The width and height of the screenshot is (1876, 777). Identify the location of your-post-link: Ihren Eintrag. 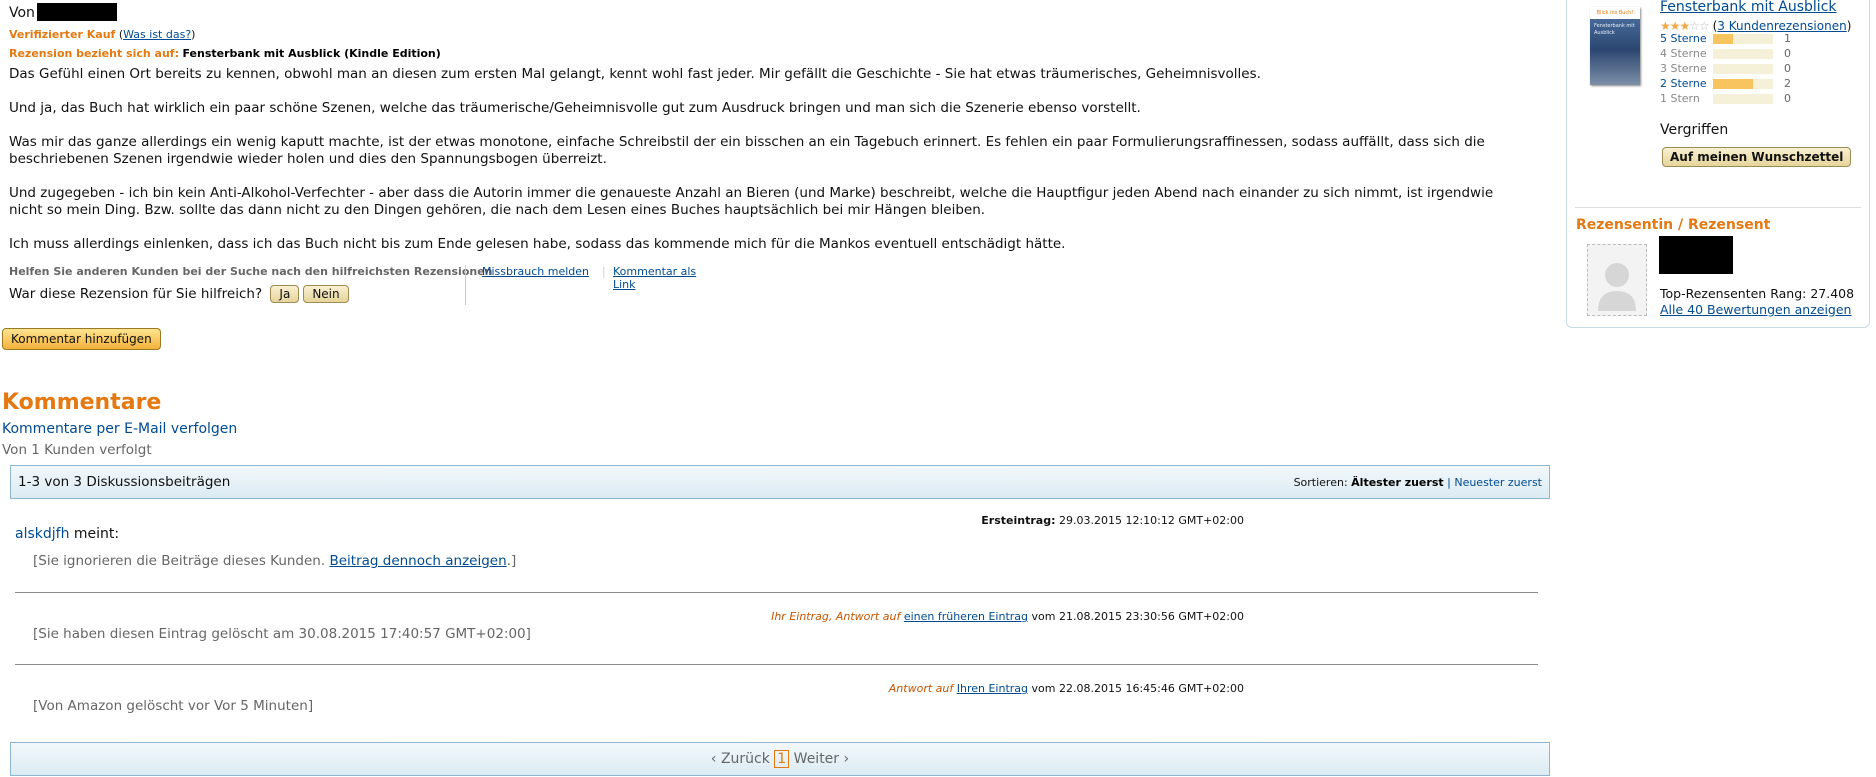
(992, 688).